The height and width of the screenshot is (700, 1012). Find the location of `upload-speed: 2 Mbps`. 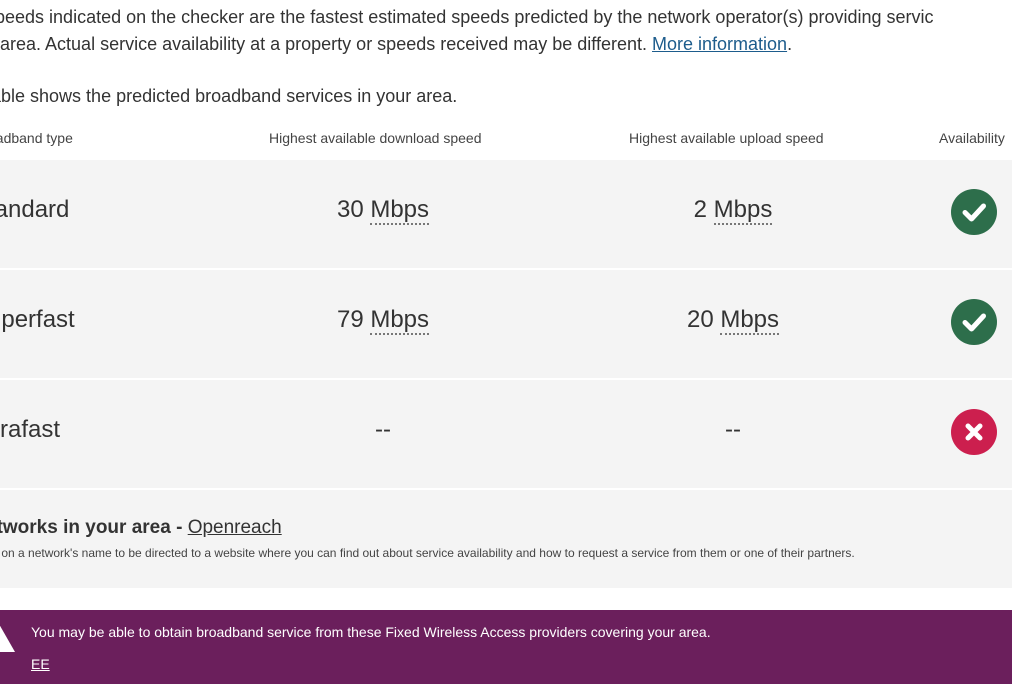

upload-speed: 2 Mbps is located at coordinates (733, 210).